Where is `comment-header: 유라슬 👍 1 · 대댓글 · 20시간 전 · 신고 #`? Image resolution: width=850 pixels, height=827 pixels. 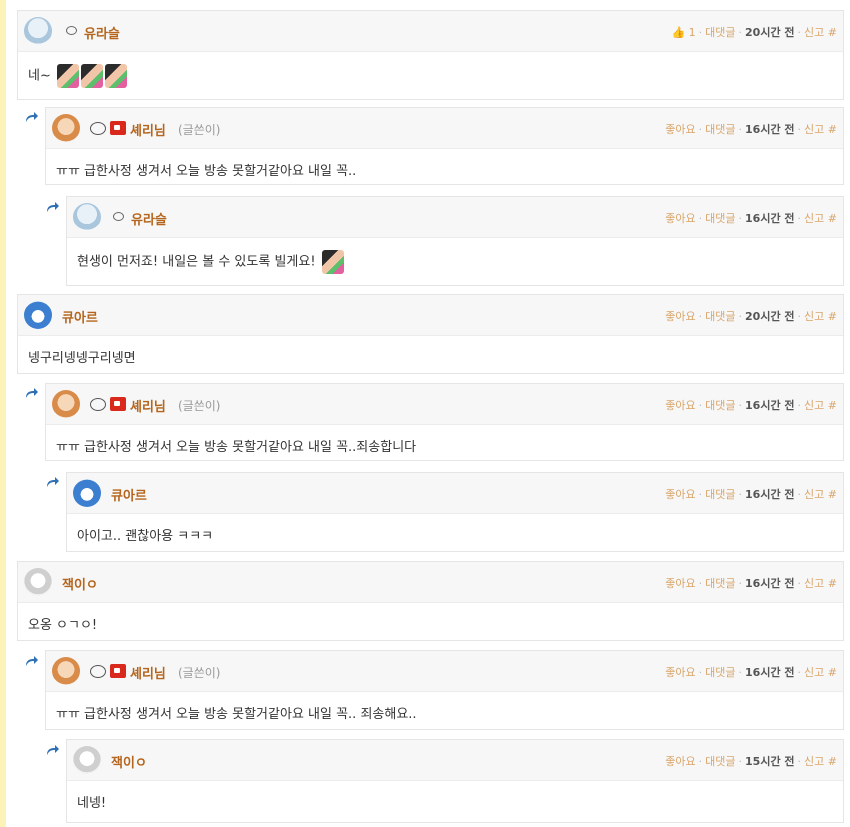
comment-header: 유라슬 👍 1 · 대댓글 · 20시간 전 · 신고 # is located at coordinates (430, 31).